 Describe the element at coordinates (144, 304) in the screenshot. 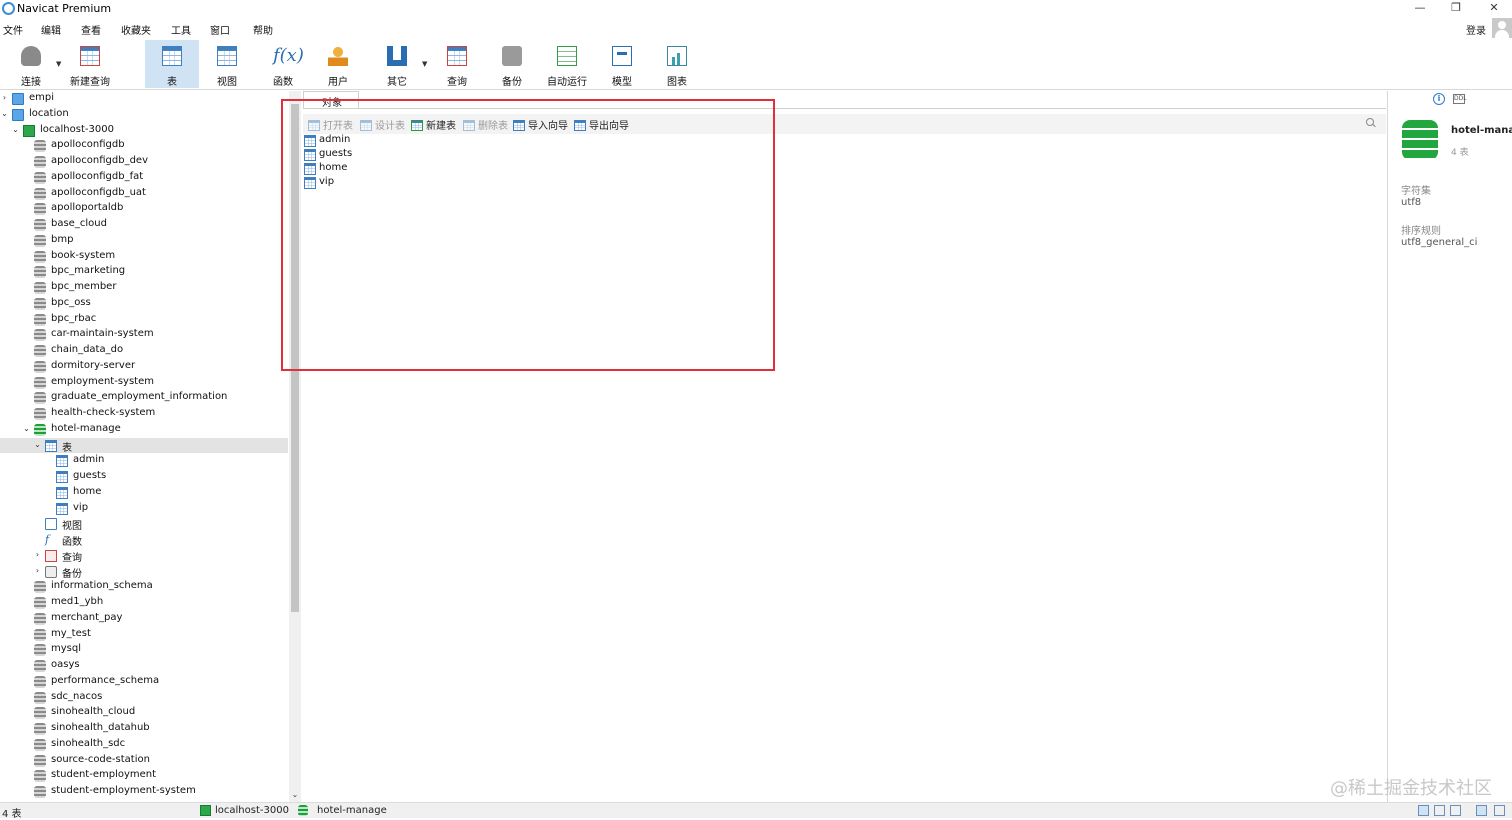

I see `tree-item: bpc_oss` at that location.